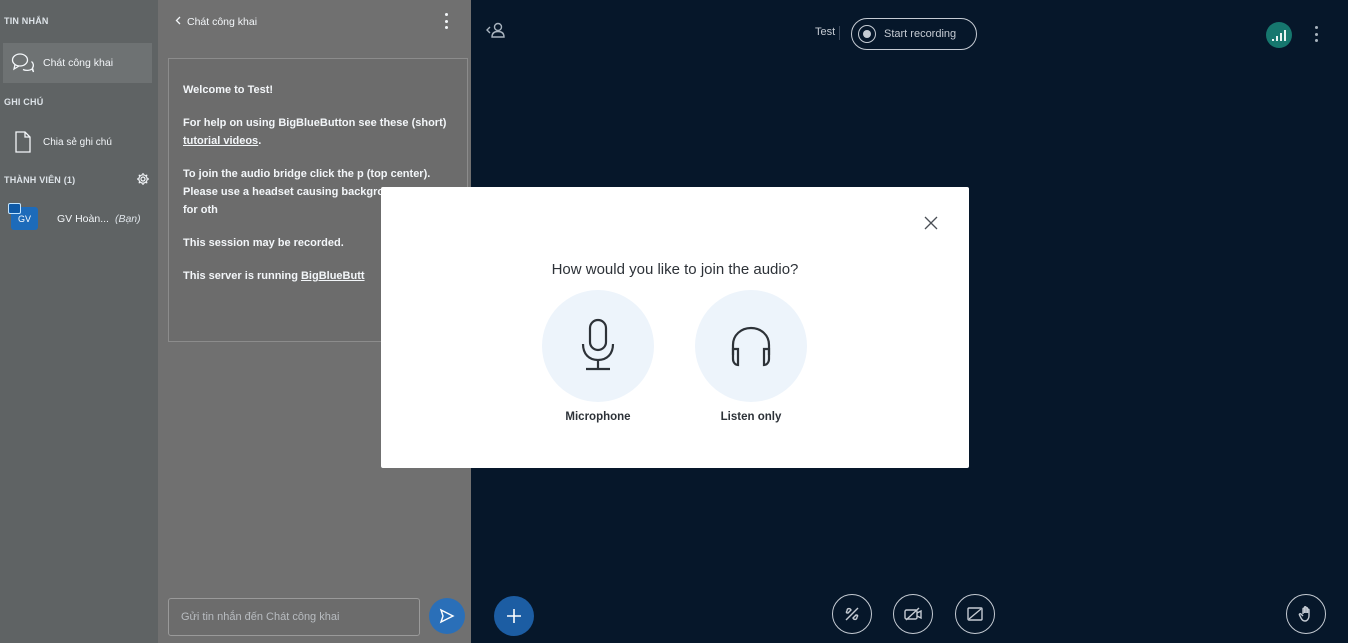  I want to click on chat-message-input: Gửi tin nhắn đến Chát công khai, so click(294, 617).